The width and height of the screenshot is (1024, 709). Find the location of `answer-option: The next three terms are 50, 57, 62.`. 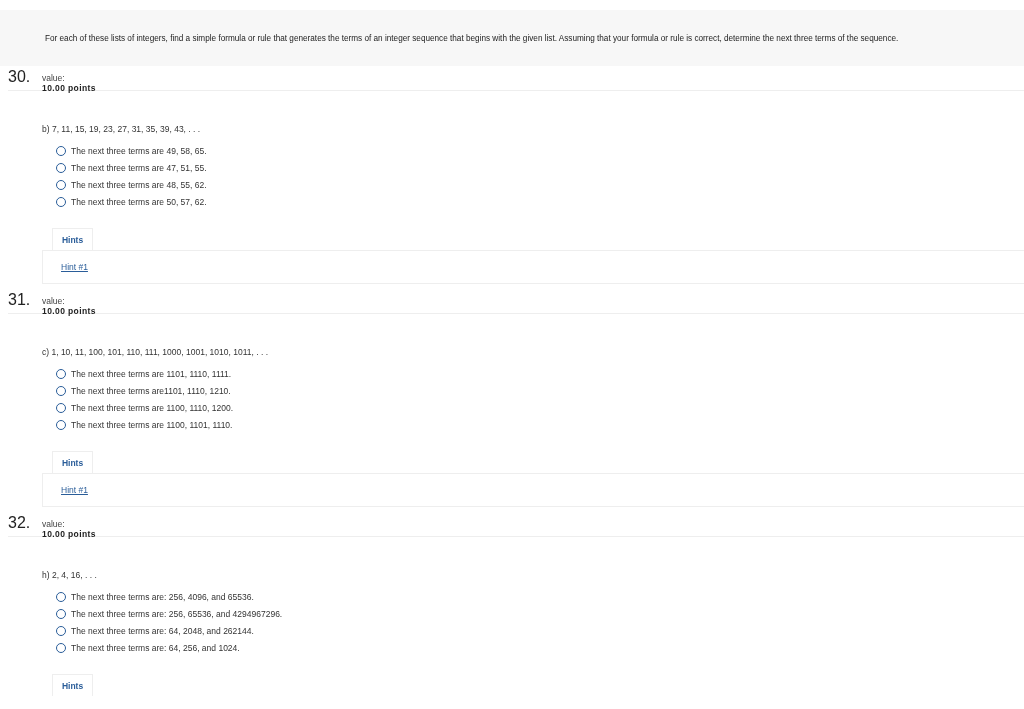

answer-option: The next three terms are 50, 57, 62. is located at coordinates (540, 201).